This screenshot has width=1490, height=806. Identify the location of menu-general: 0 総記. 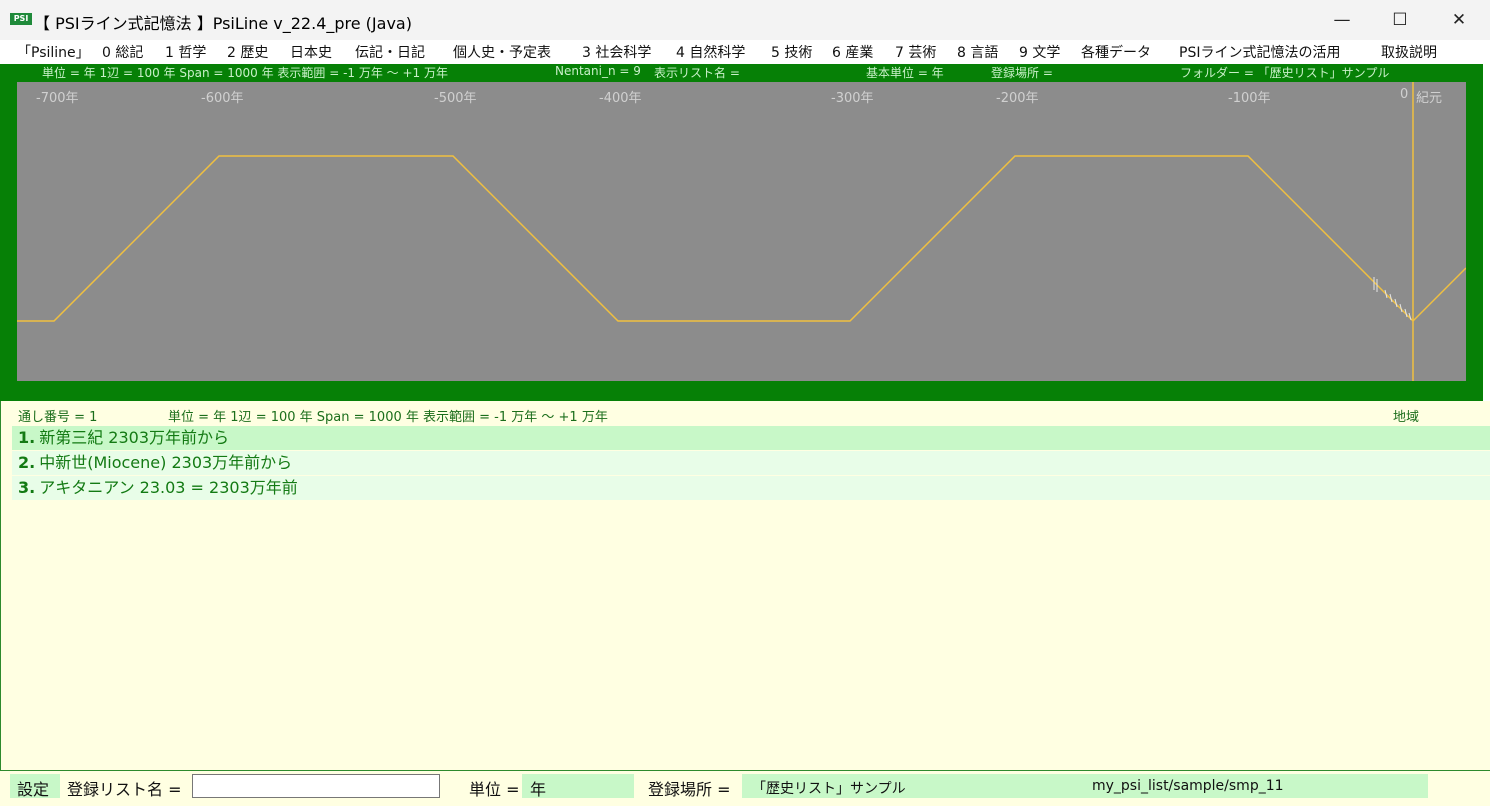
(122, 52).